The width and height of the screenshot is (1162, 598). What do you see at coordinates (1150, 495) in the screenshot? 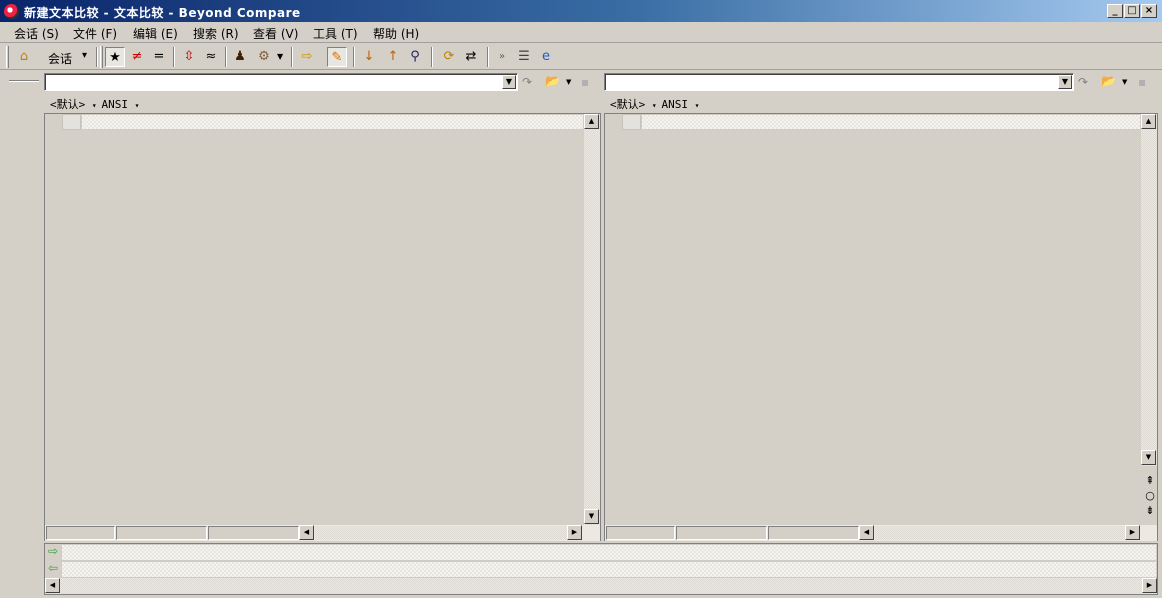
I see `current-line-nav-icon: ○` at bounding box center [1150, 495].